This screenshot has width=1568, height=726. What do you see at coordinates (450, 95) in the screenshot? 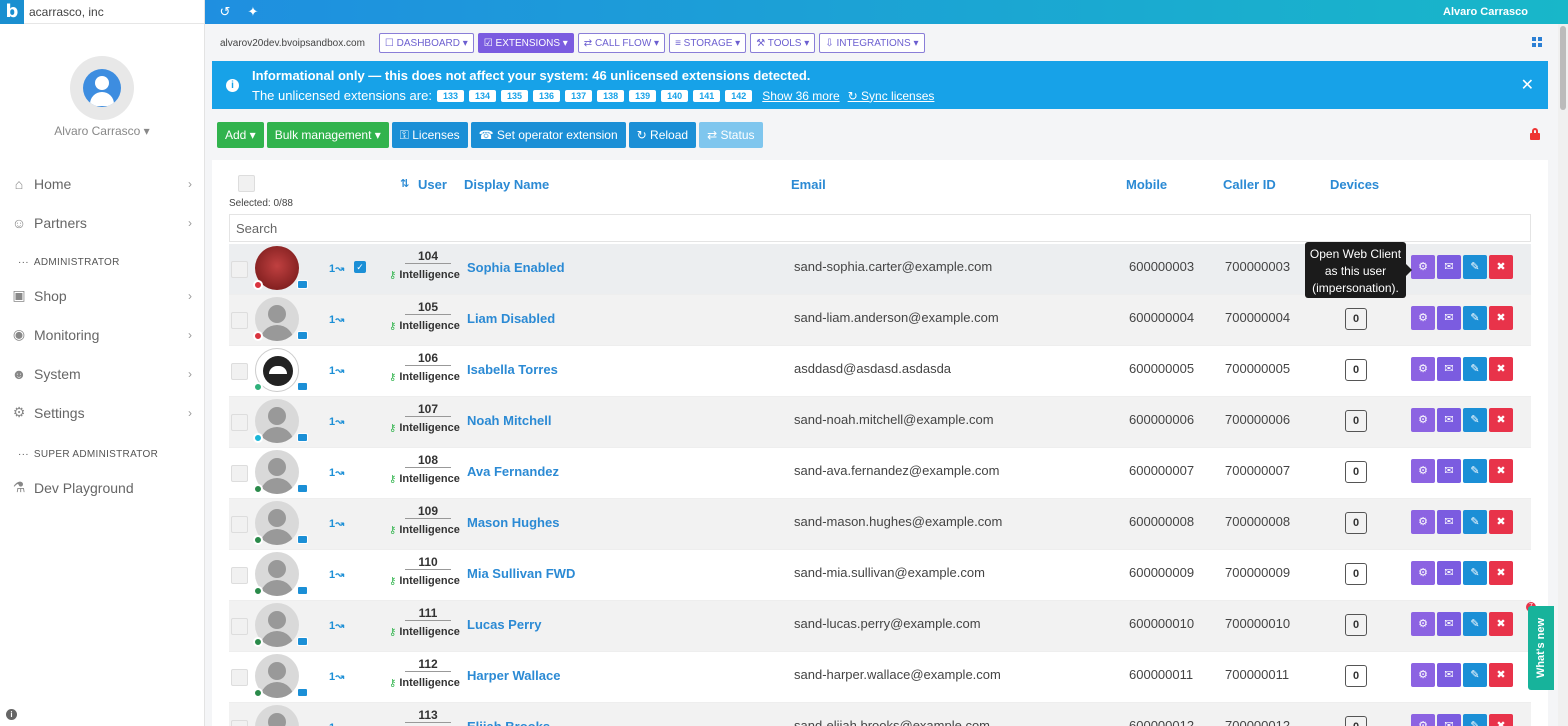
I see `unlicensed-extension-chip: 133` at bounding box center [450, 95].